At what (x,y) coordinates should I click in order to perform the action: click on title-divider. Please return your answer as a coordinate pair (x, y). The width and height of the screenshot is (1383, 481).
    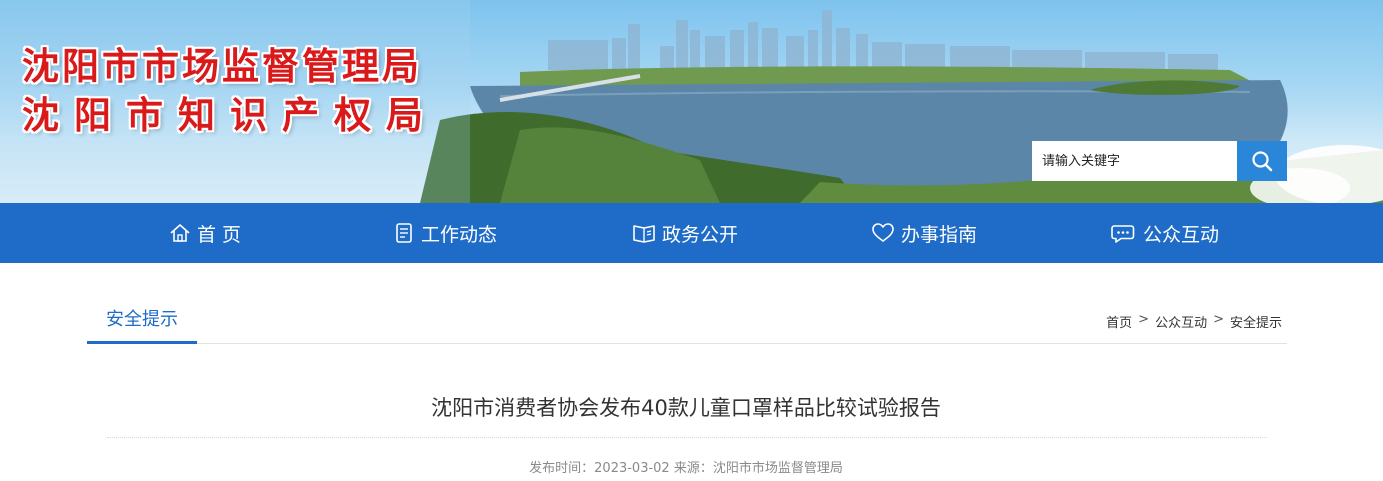
    Looking at the image, I should click on (687, 437).